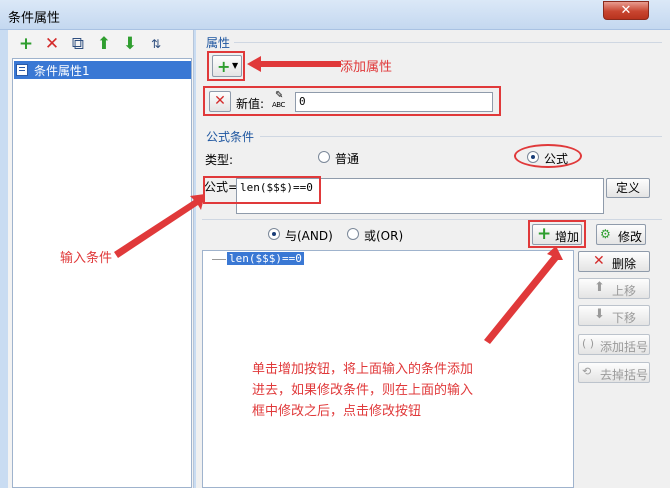 Image resolution: width=670 pixels, height=488 pixels. What do you see at coordinates (220, 101) in the screenshot?
I see `remove-property-button: ✕` at bounding box center [220, 101].